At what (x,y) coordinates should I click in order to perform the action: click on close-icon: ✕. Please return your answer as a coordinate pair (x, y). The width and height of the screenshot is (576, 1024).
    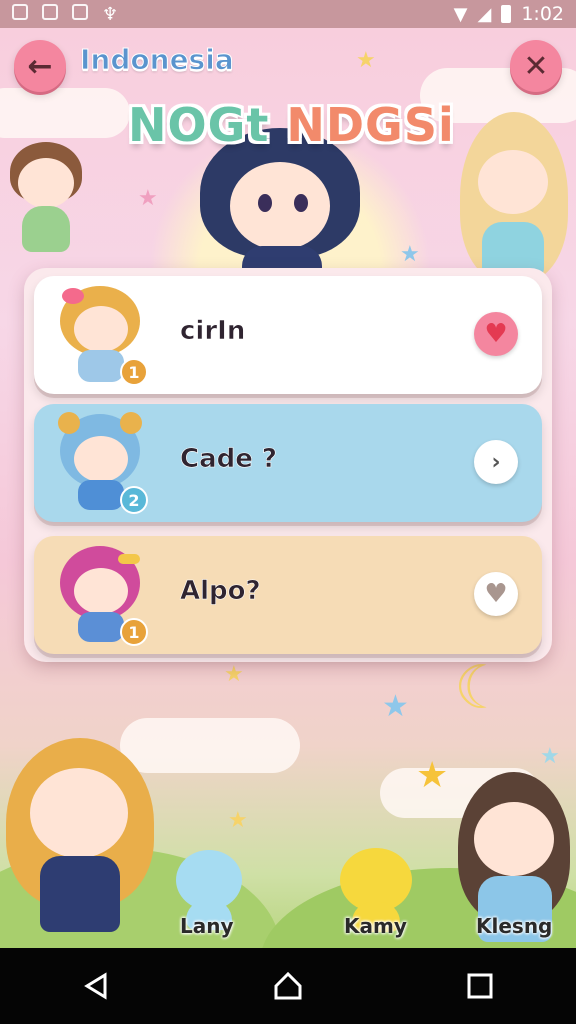
    Looking at the image, I should click on (536, 66).